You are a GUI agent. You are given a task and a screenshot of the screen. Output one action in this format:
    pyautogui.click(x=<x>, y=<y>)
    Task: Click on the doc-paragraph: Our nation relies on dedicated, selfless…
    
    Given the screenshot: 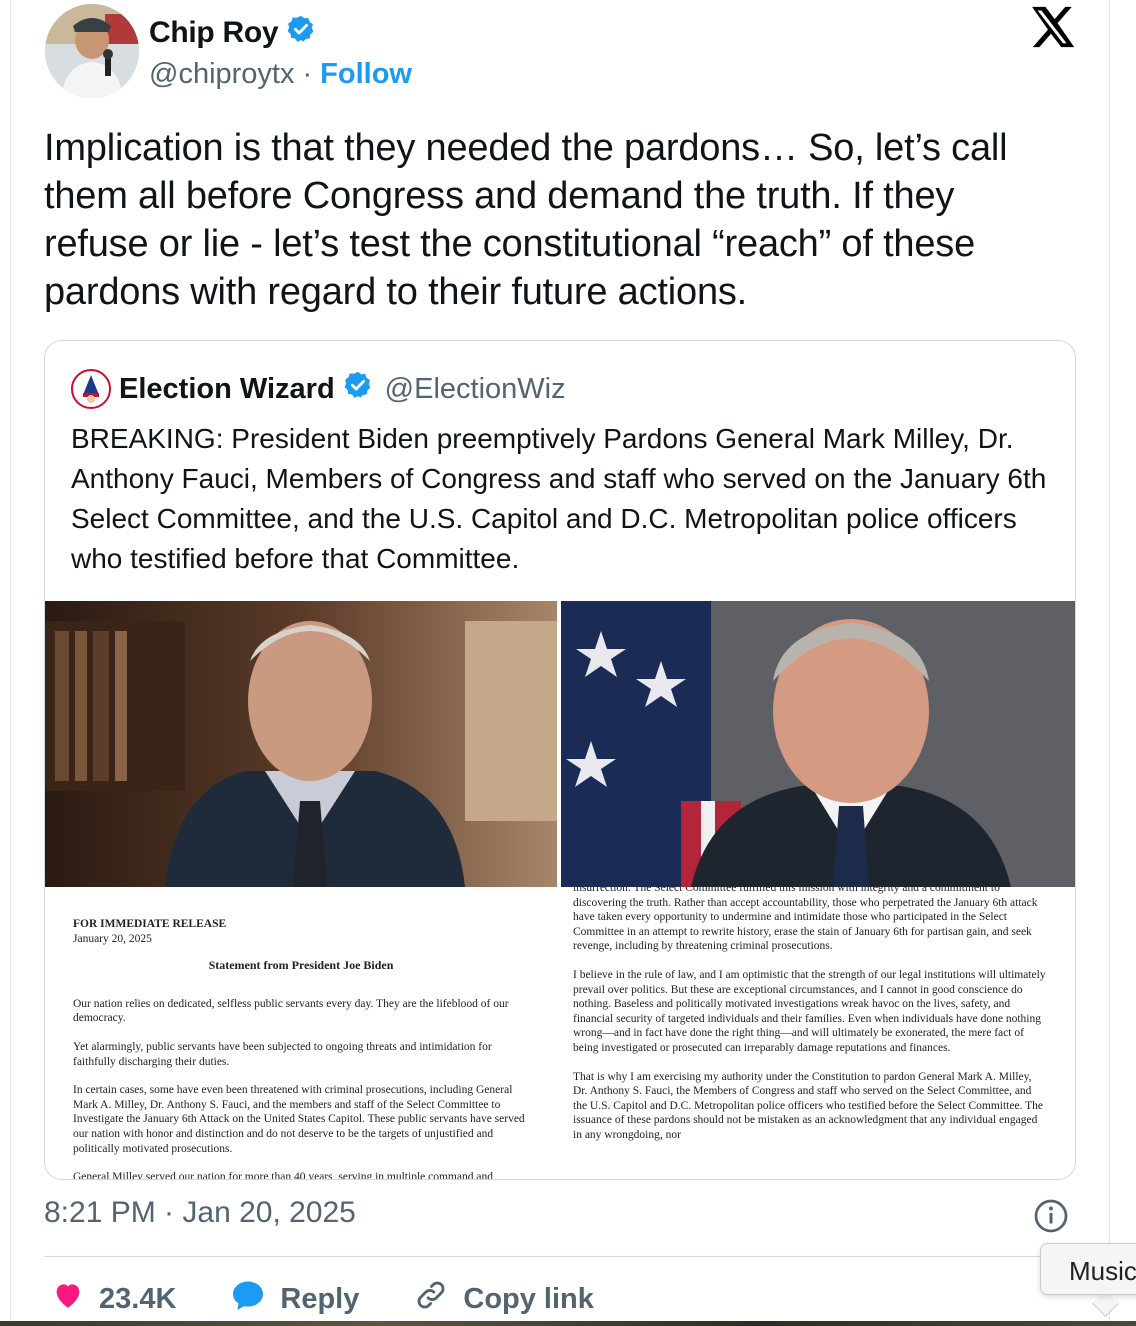 What is the action you would take?
    pyautogui.click(x=291, y=1011)
    